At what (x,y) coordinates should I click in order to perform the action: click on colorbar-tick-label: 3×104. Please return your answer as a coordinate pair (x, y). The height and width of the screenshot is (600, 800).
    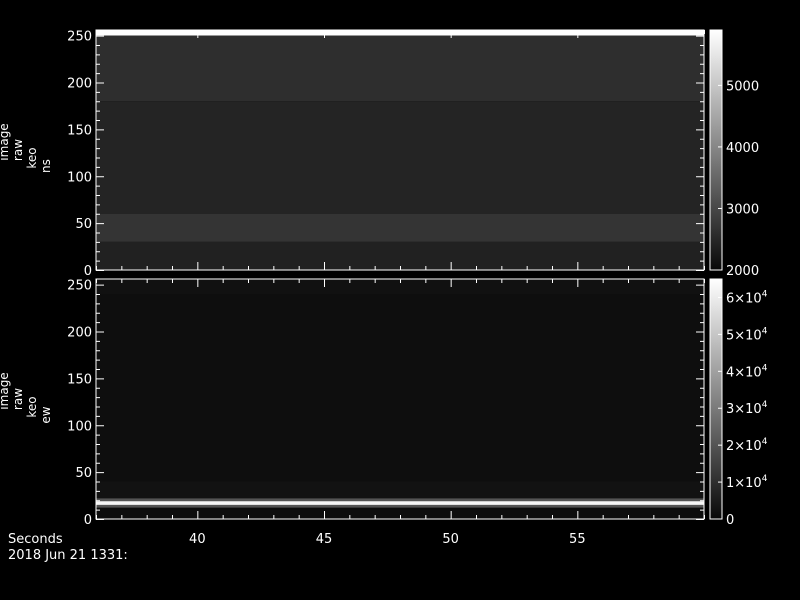
    Looking at the image, I should click on (747, 408).